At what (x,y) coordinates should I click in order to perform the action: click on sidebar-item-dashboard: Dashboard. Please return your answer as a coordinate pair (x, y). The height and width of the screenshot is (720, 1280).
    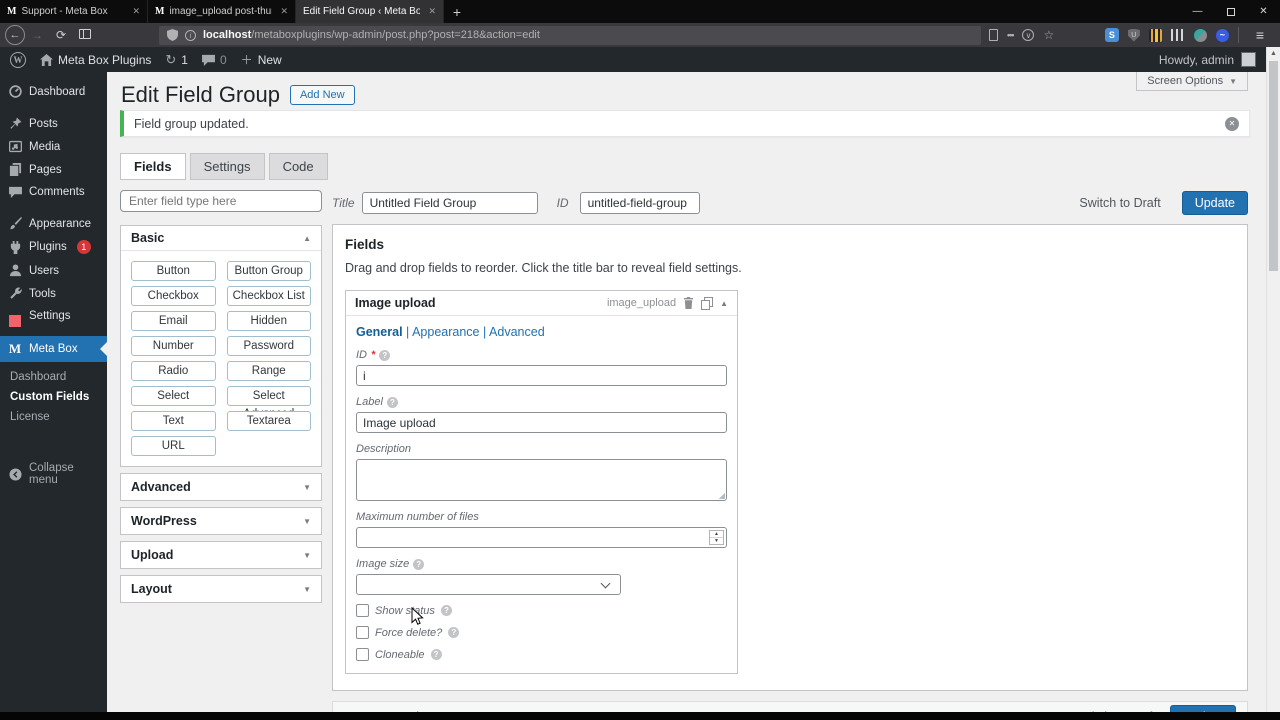
    Looking at the image, I should click on (53, 91).